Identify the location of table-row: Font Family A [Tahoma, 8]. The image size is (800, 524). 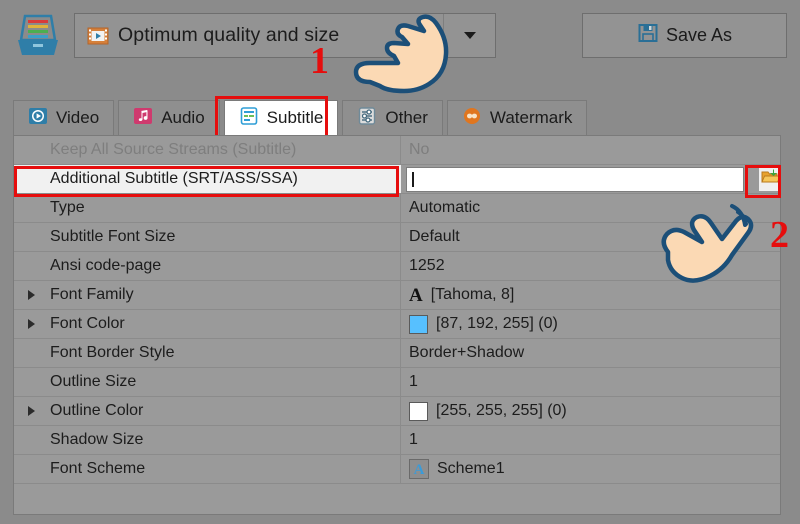
(397, 295).